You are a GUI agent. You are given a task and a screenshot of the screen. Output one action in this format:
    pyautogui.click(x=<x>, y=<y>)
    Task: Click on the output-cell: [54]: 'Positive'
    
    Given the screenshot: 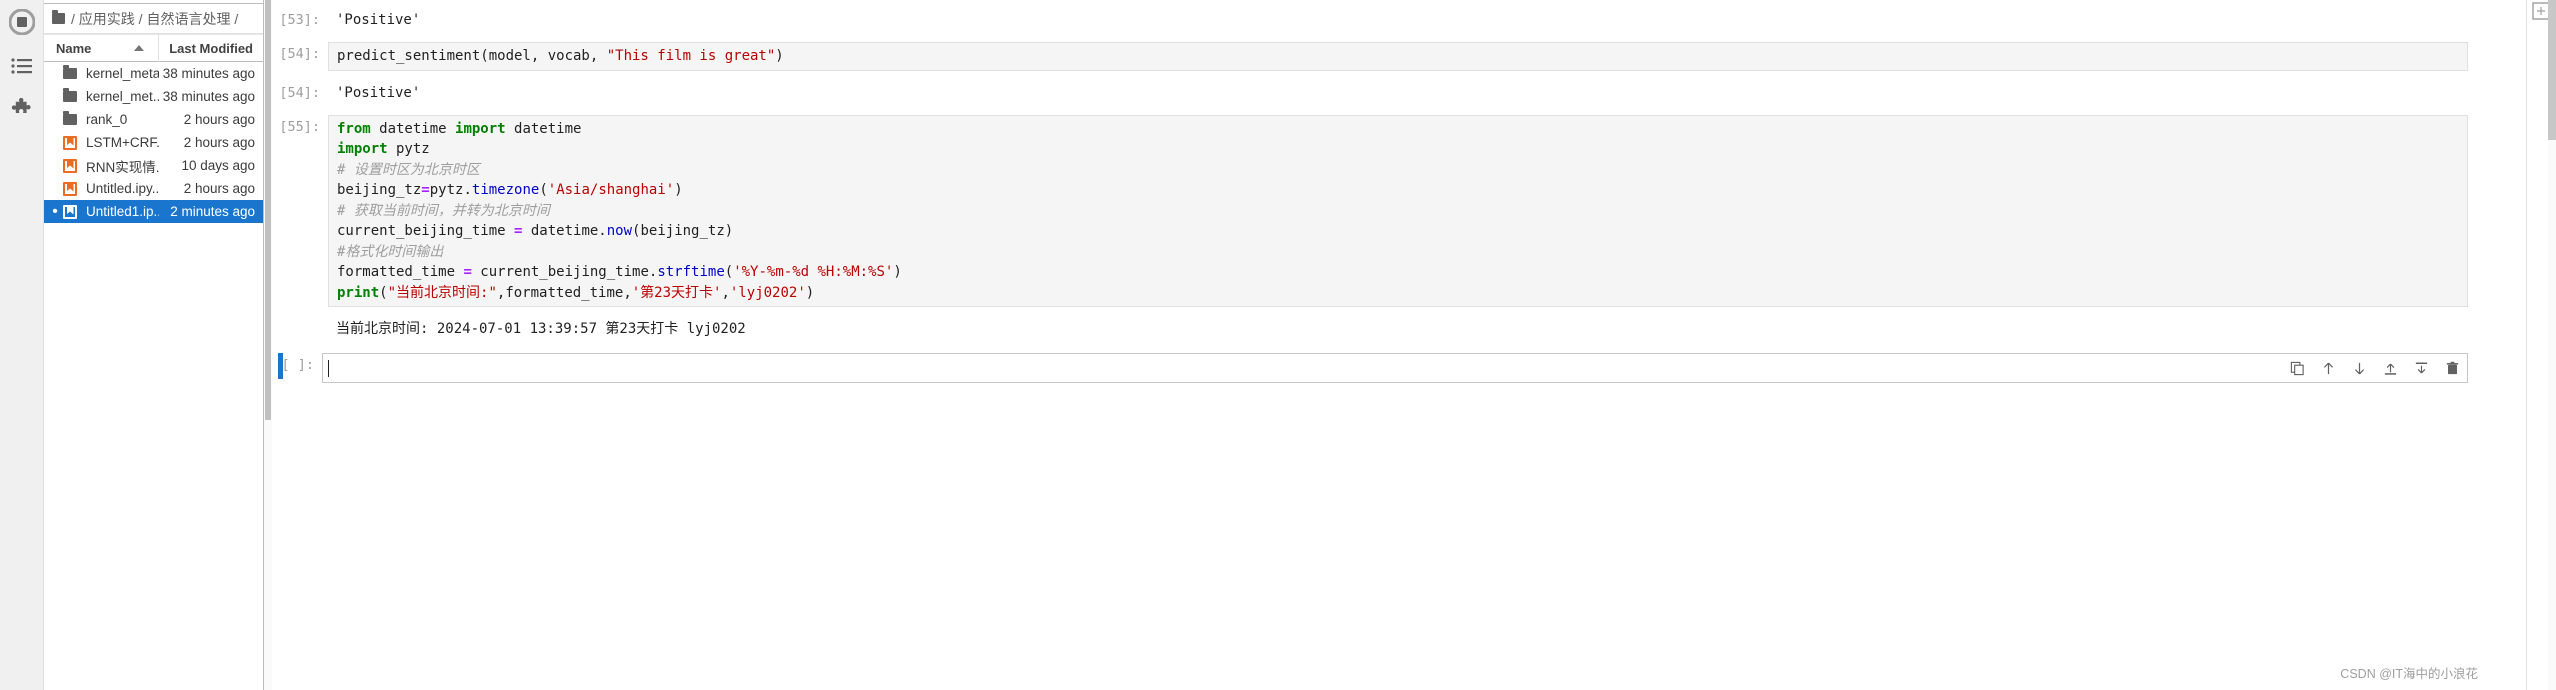 What is the action you would take?
    pyautogui.click(x=1401, y=93)
    